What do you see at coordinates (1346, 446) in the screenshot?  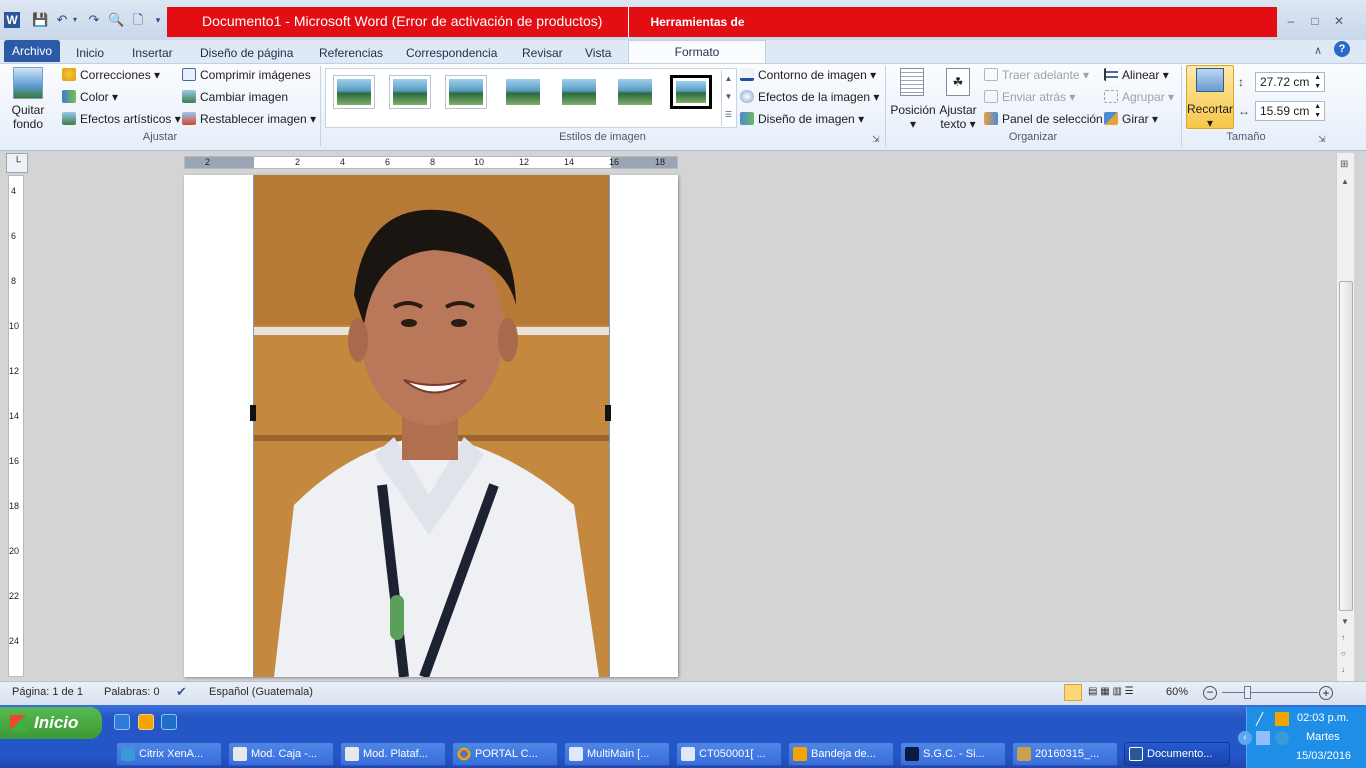 I see `scrollbar-thumb` at bounding box center [1346, 446].